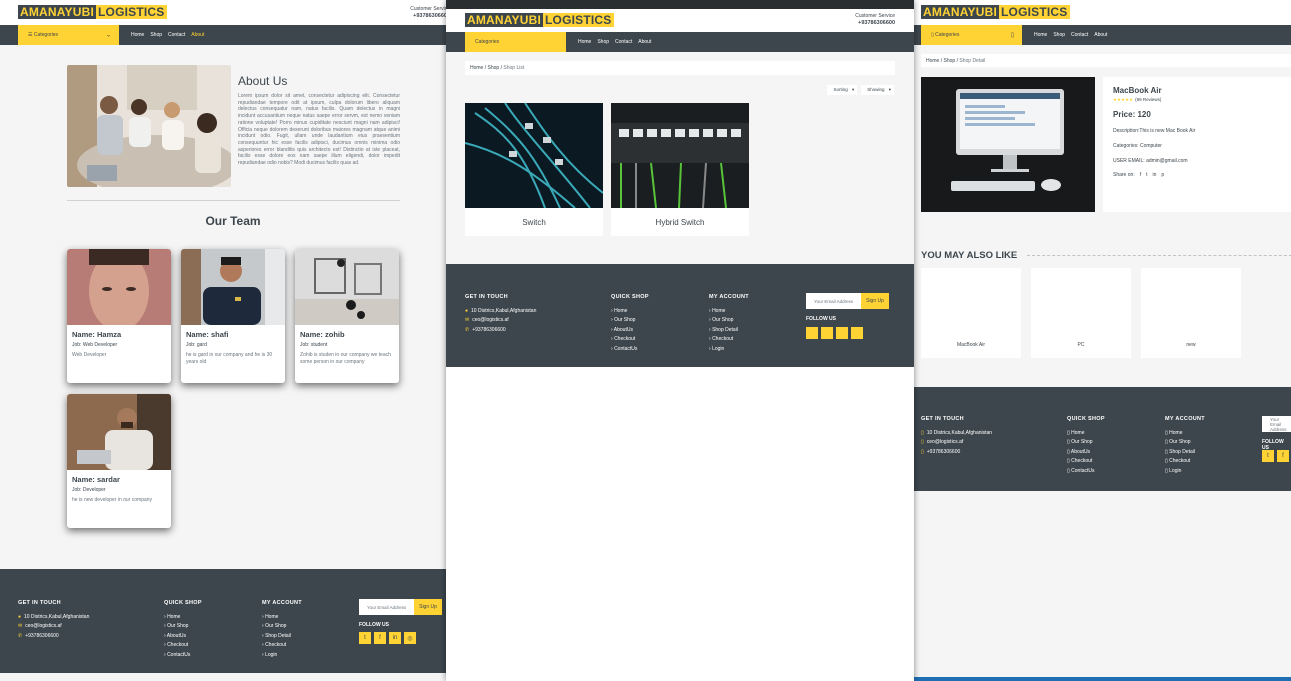 The image size is (1291, 681). I want to click on product-name: Switch, so click(534, 222).